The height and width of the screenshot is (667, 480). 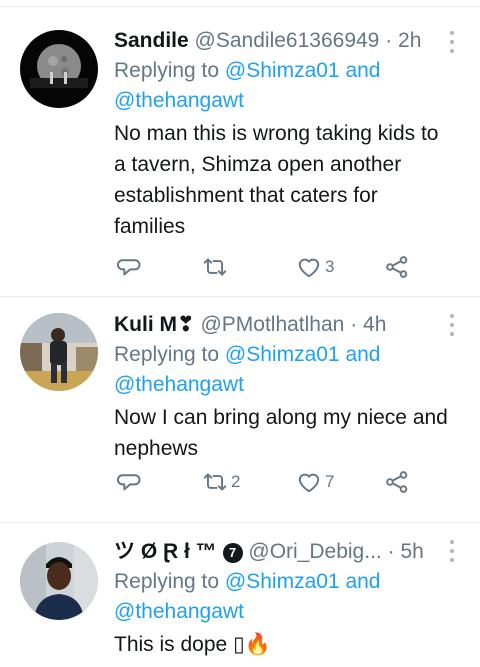 I want to click on tweet-header: ツ Ø Ɽ ł ™ 7 @Ori_Debig... · 5h, so click(x=274, y=552).